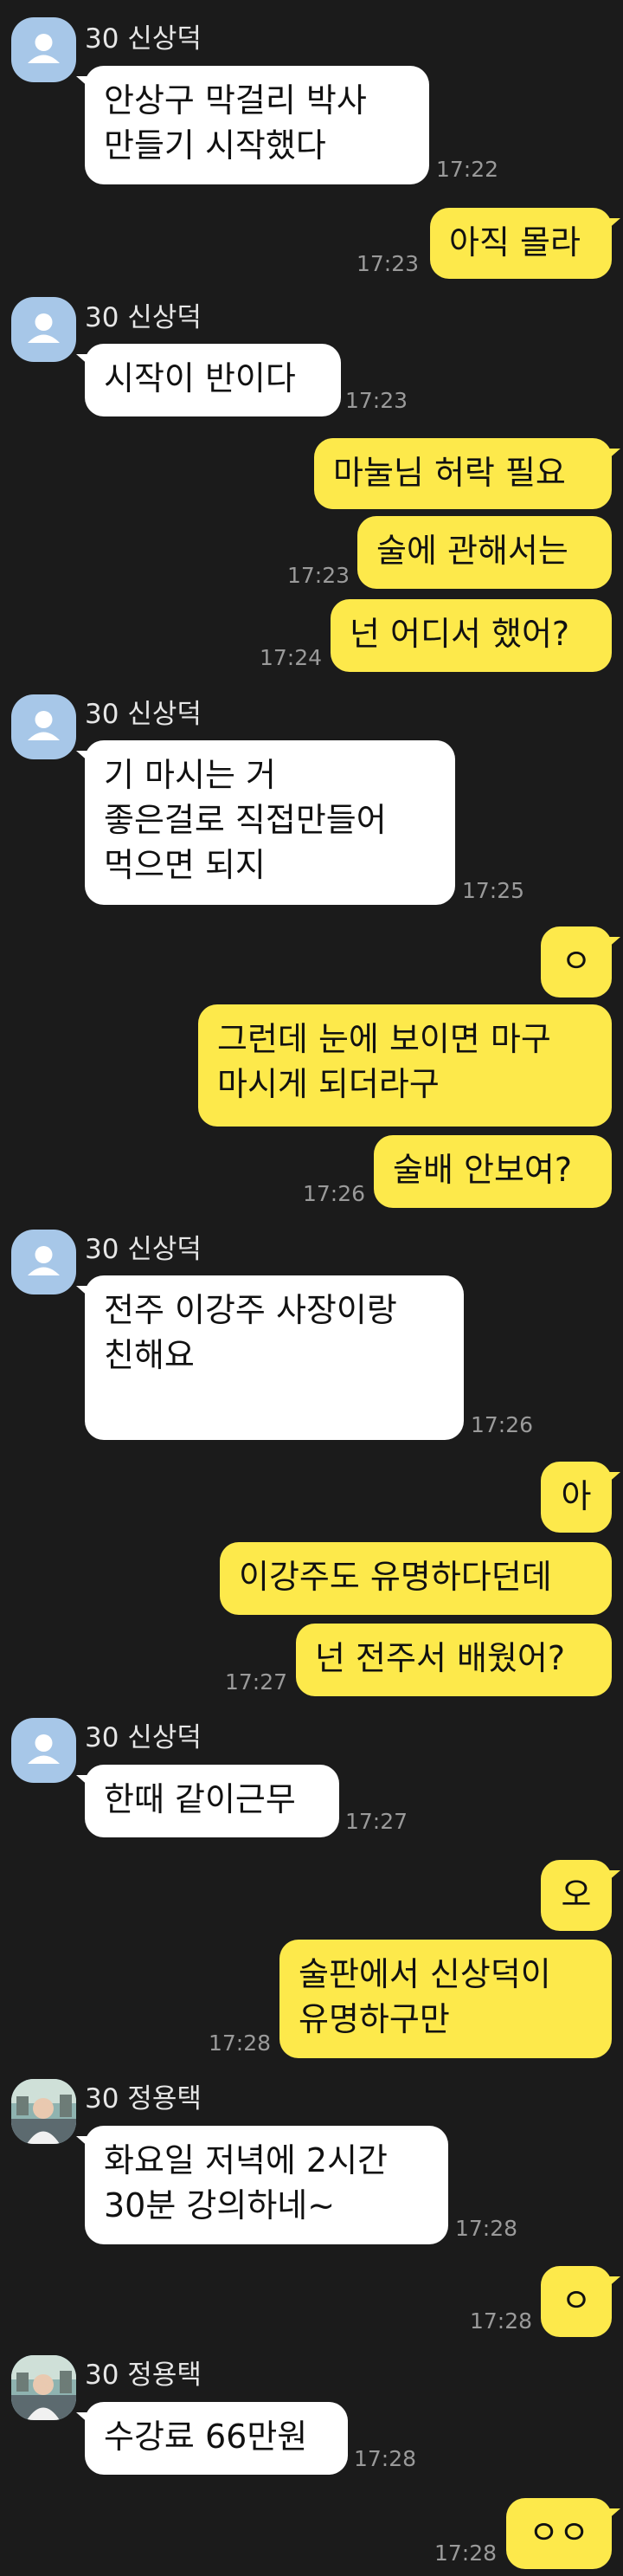 The height and width of the screenshot is (2576, 623). Describe the element at coordinates (208, 380) in the screenshot. I see `message-bubble: 시작이 반이다` at that location.